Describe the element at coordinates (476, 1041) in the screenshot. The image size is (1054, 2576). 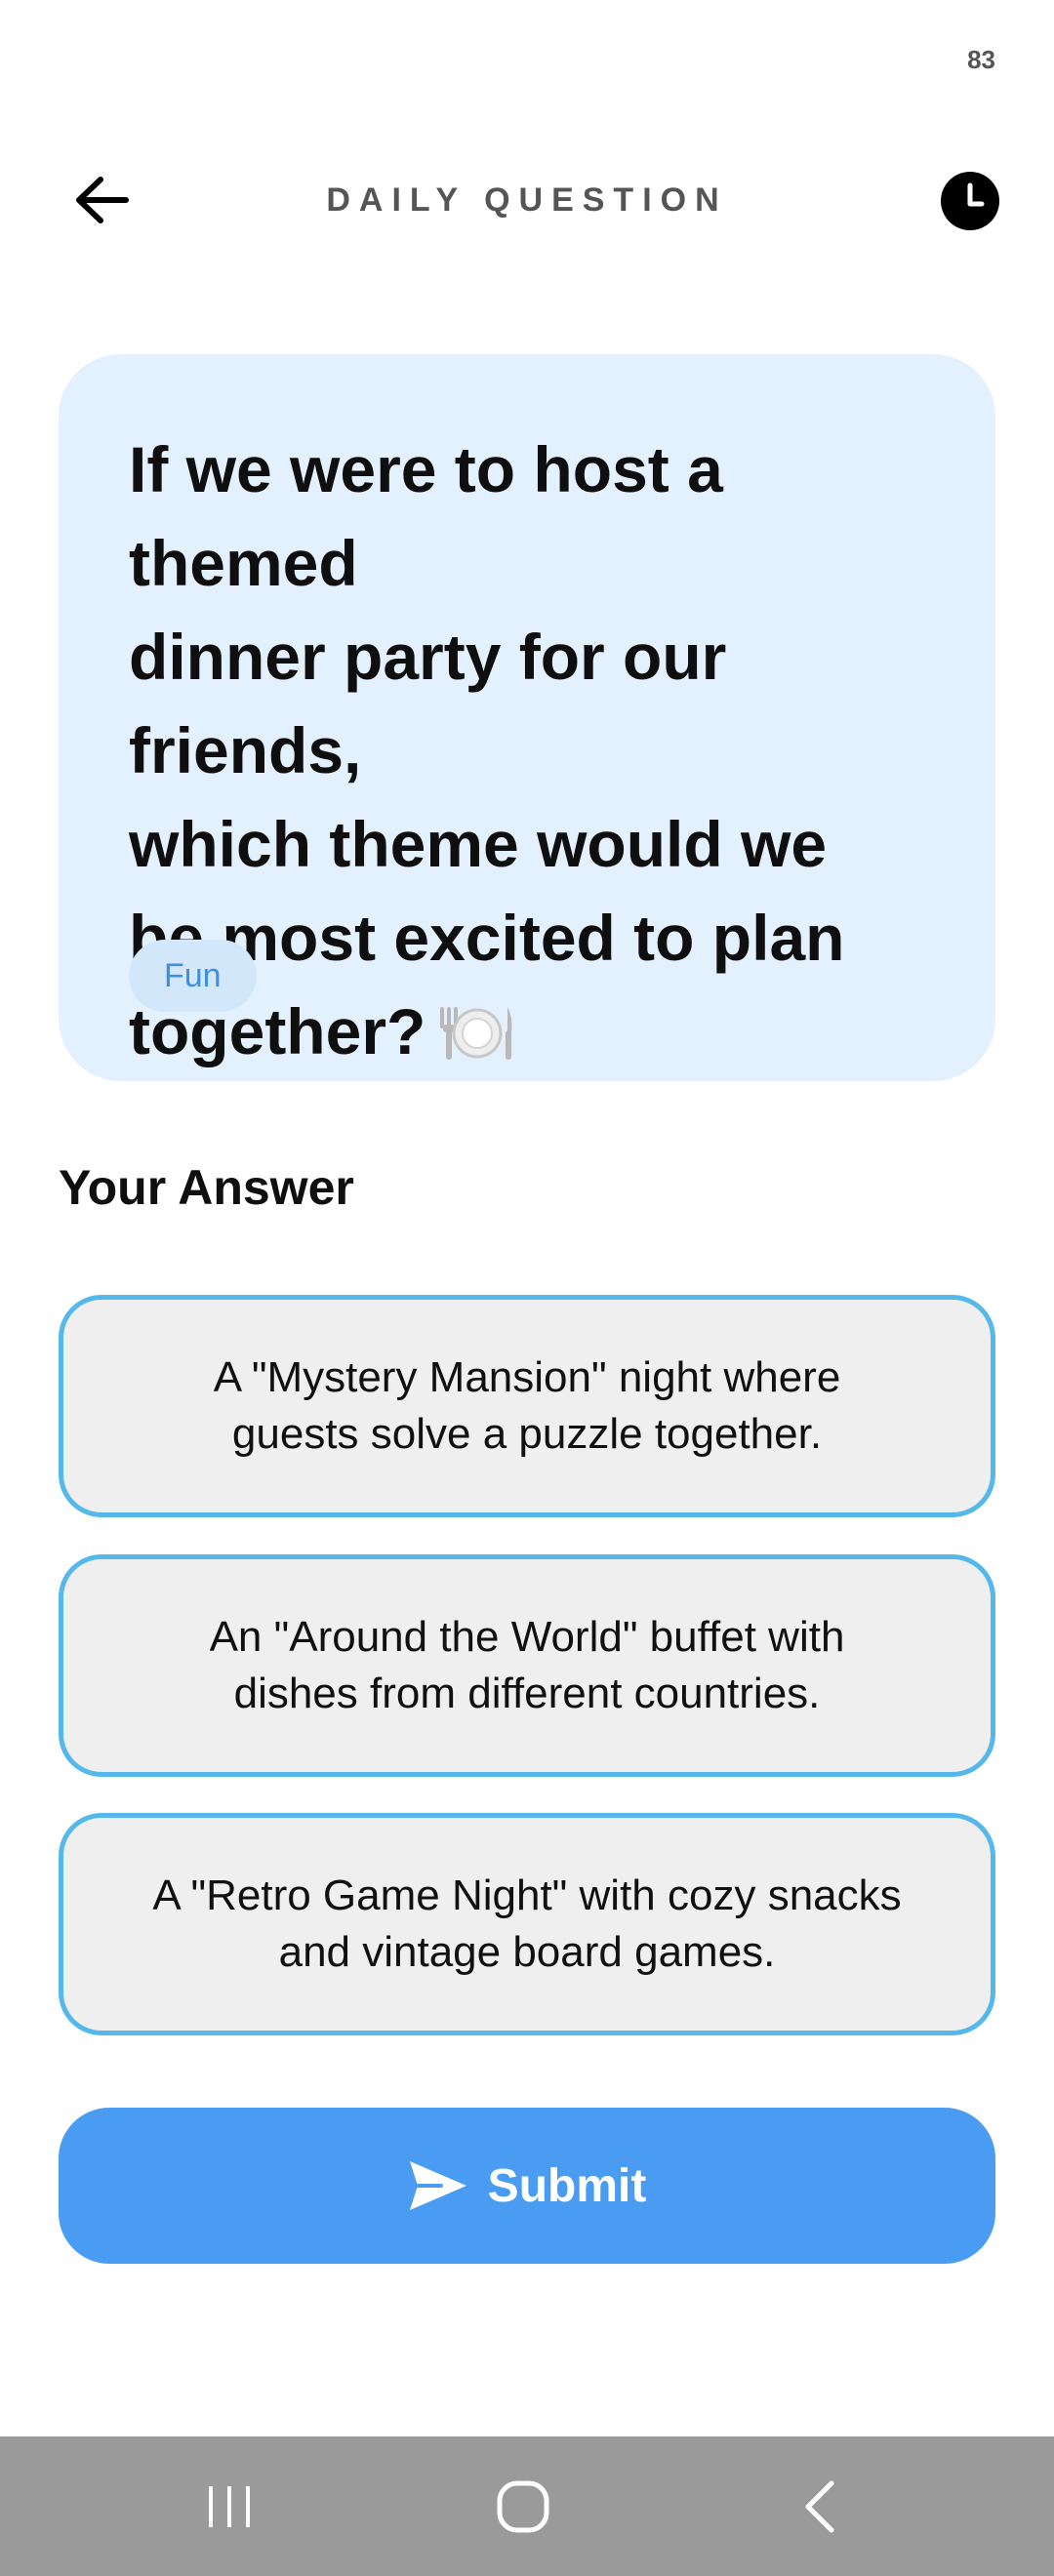
I see `fork-plate-knife-icon` at that location.